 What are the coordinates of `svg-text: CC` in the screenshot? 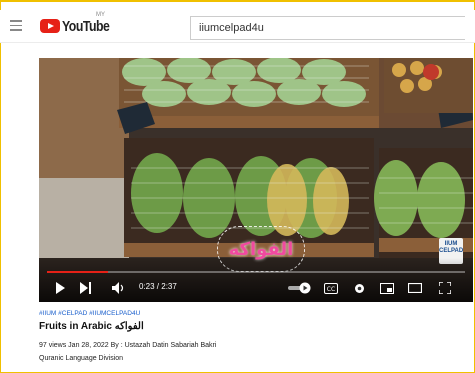 It's located at (331, 289).